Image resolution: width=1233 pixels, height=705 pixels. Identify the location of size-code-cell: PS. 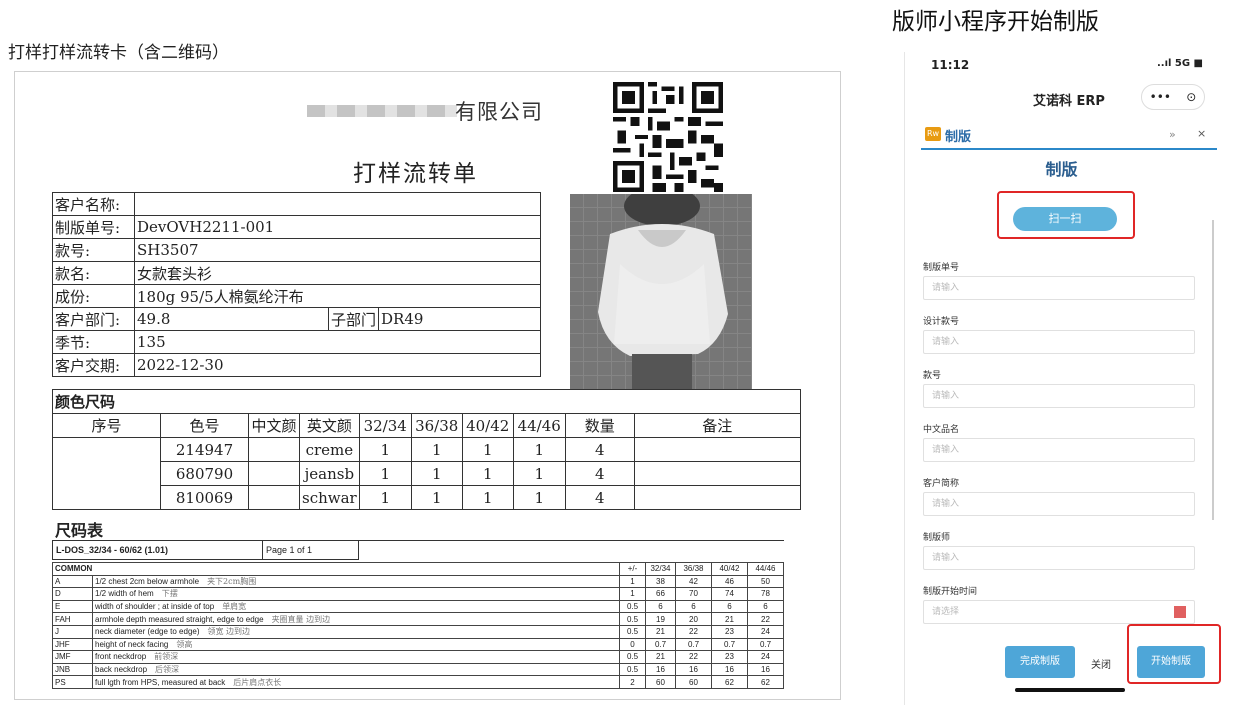
(72, 682).